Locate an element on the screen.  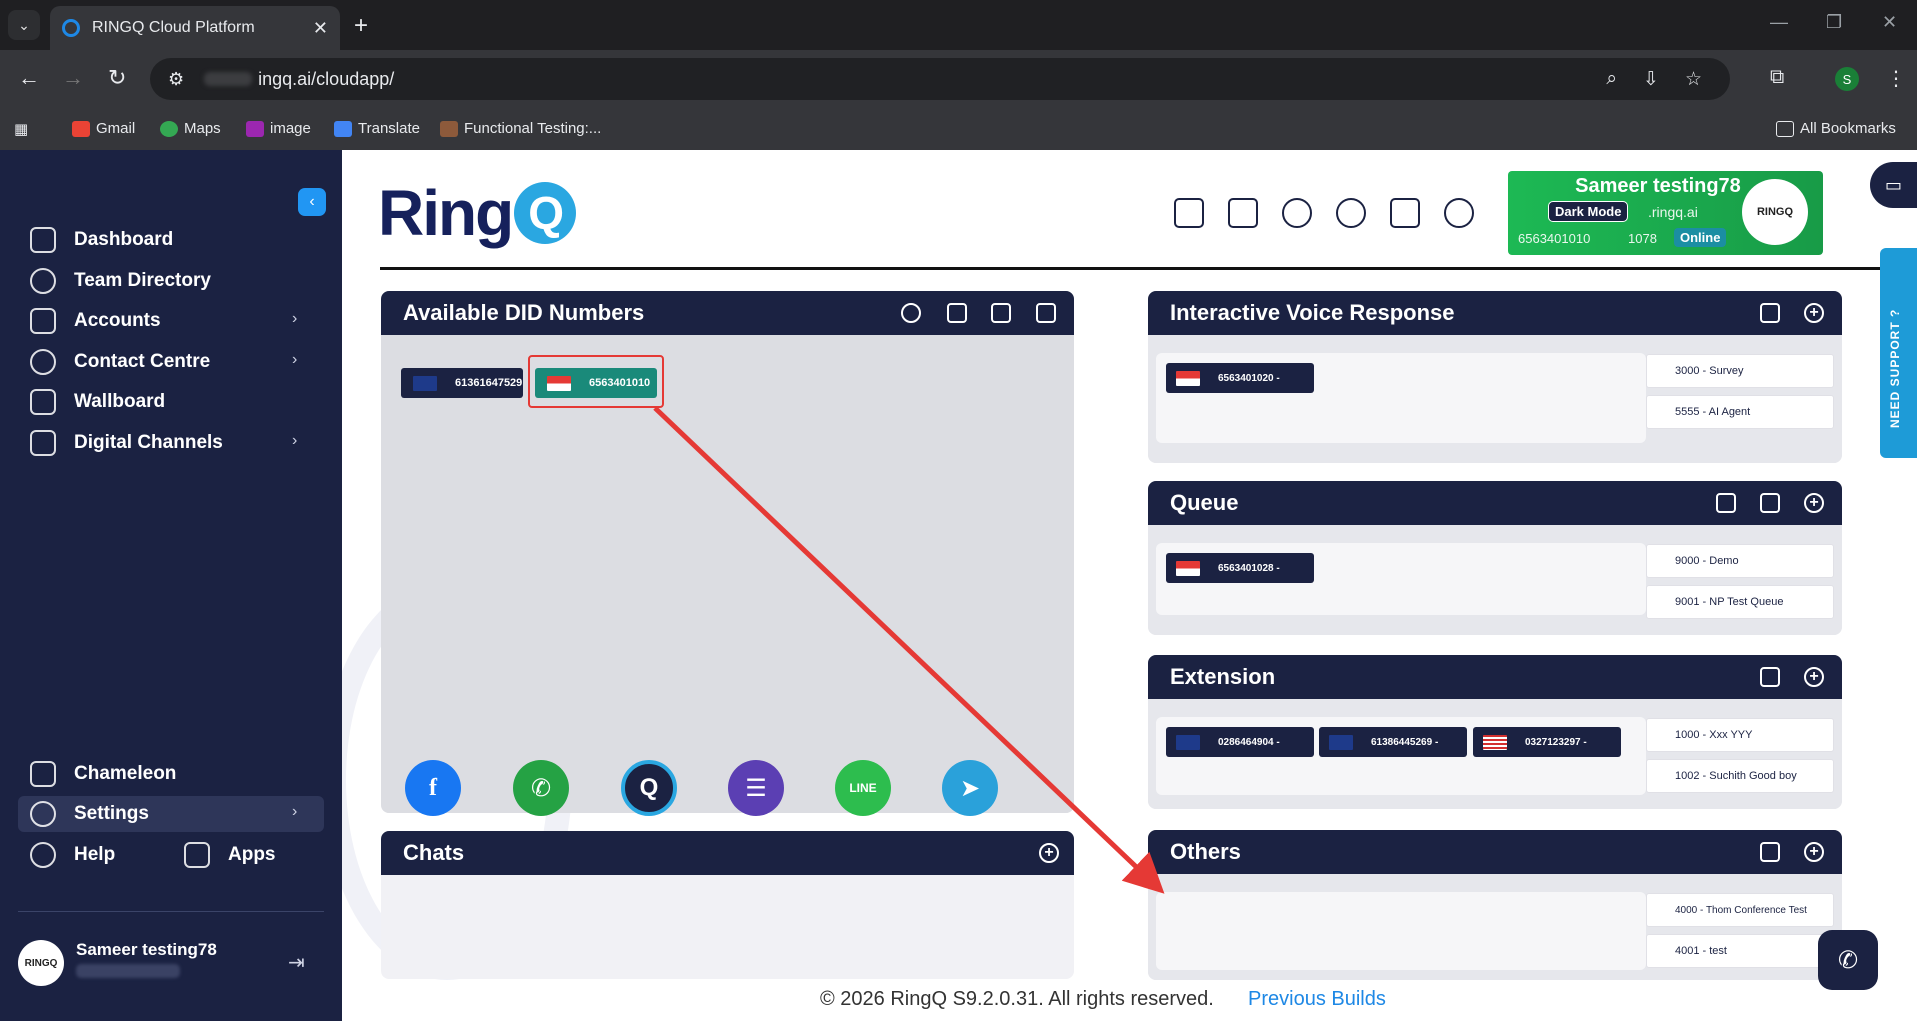
facebook-icon: f is located at coordinates (433, 788).